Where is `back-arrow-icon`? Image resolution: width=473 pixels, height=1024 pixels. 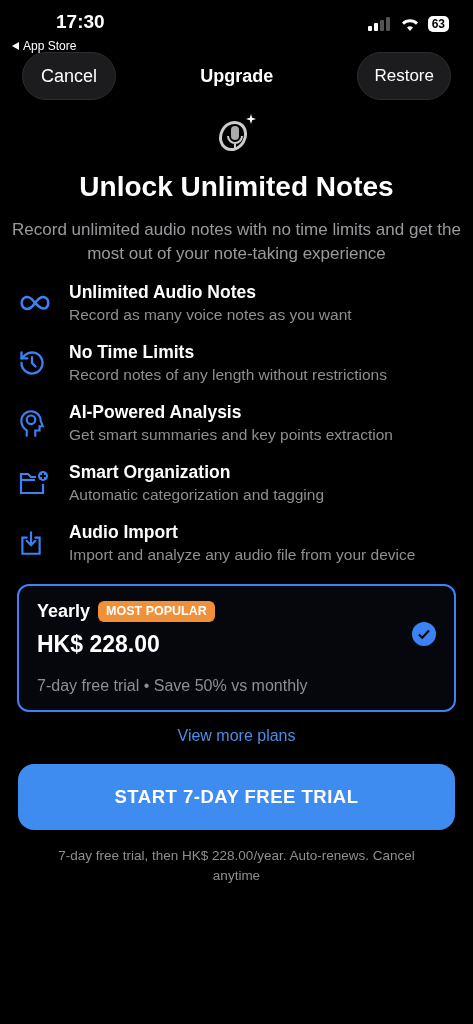 back-arrow-icon is located at coordinates (15, 45).